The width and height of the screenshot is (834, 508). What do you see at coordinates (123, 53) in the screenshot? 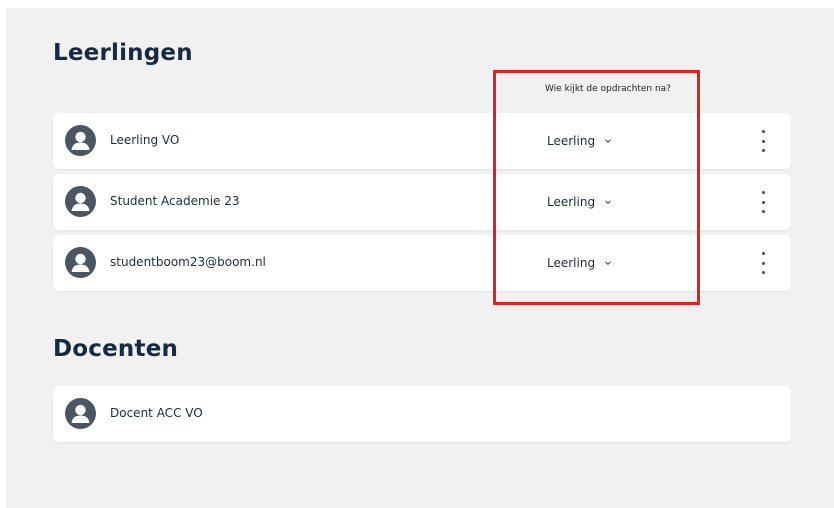
I see `students-section-title: Leerlingen` at bounding box center [123, 53].